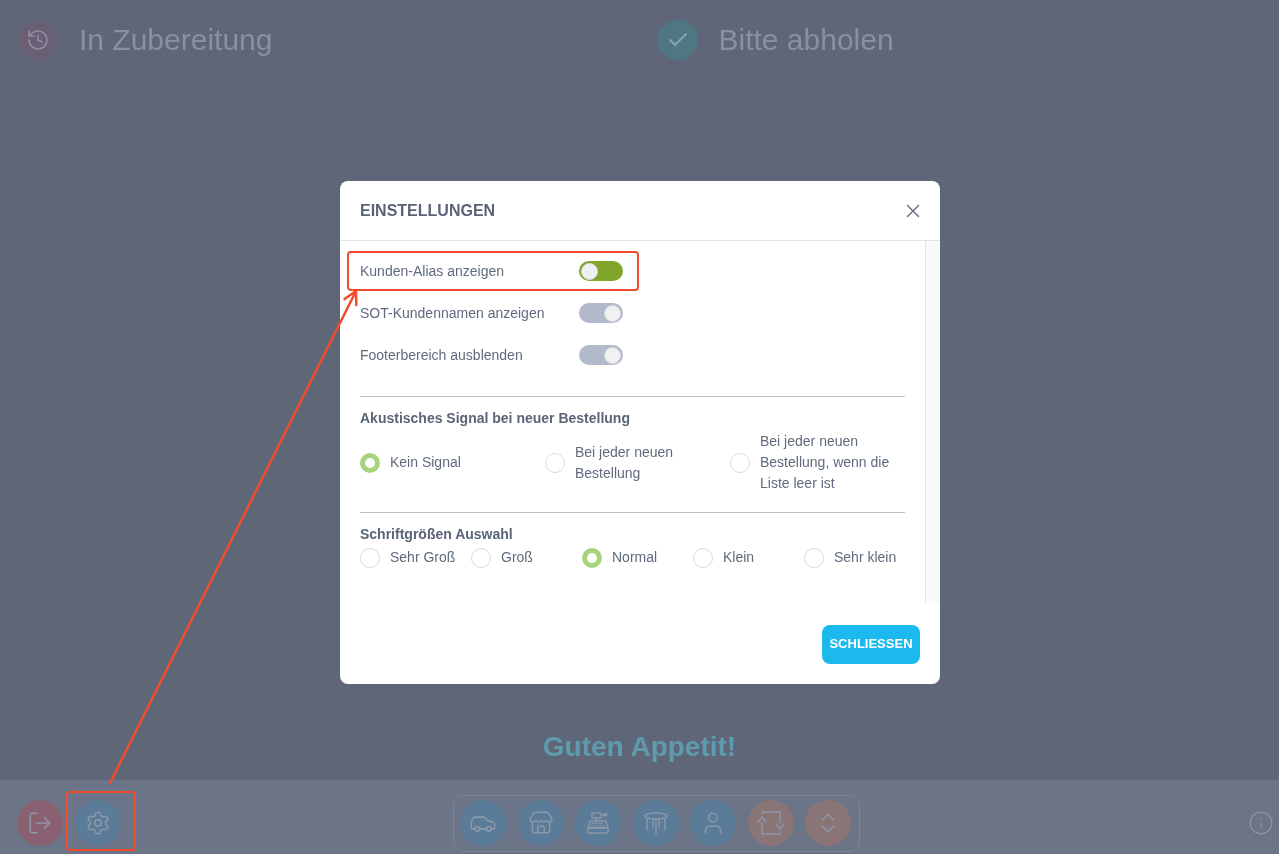  I want to click on section-heading: Schriftgrößen Auswahl, so click(437, 534).